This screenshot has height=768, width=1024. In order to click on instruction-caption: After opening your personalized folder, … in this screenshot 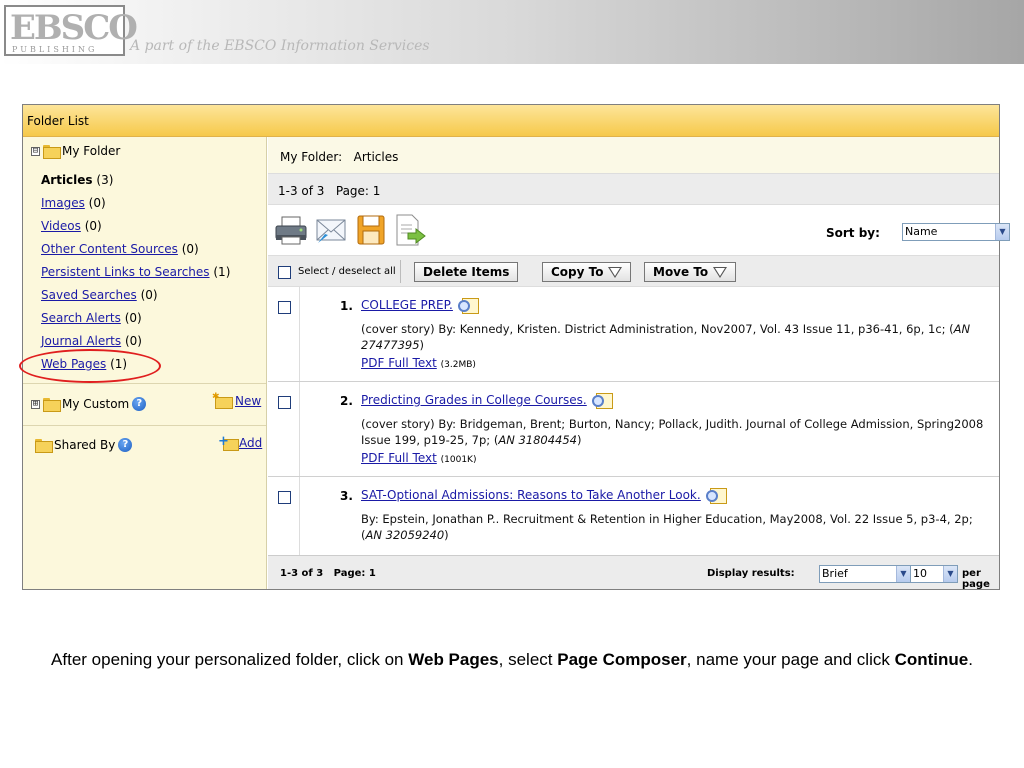, I will do `click(512, 659)`.